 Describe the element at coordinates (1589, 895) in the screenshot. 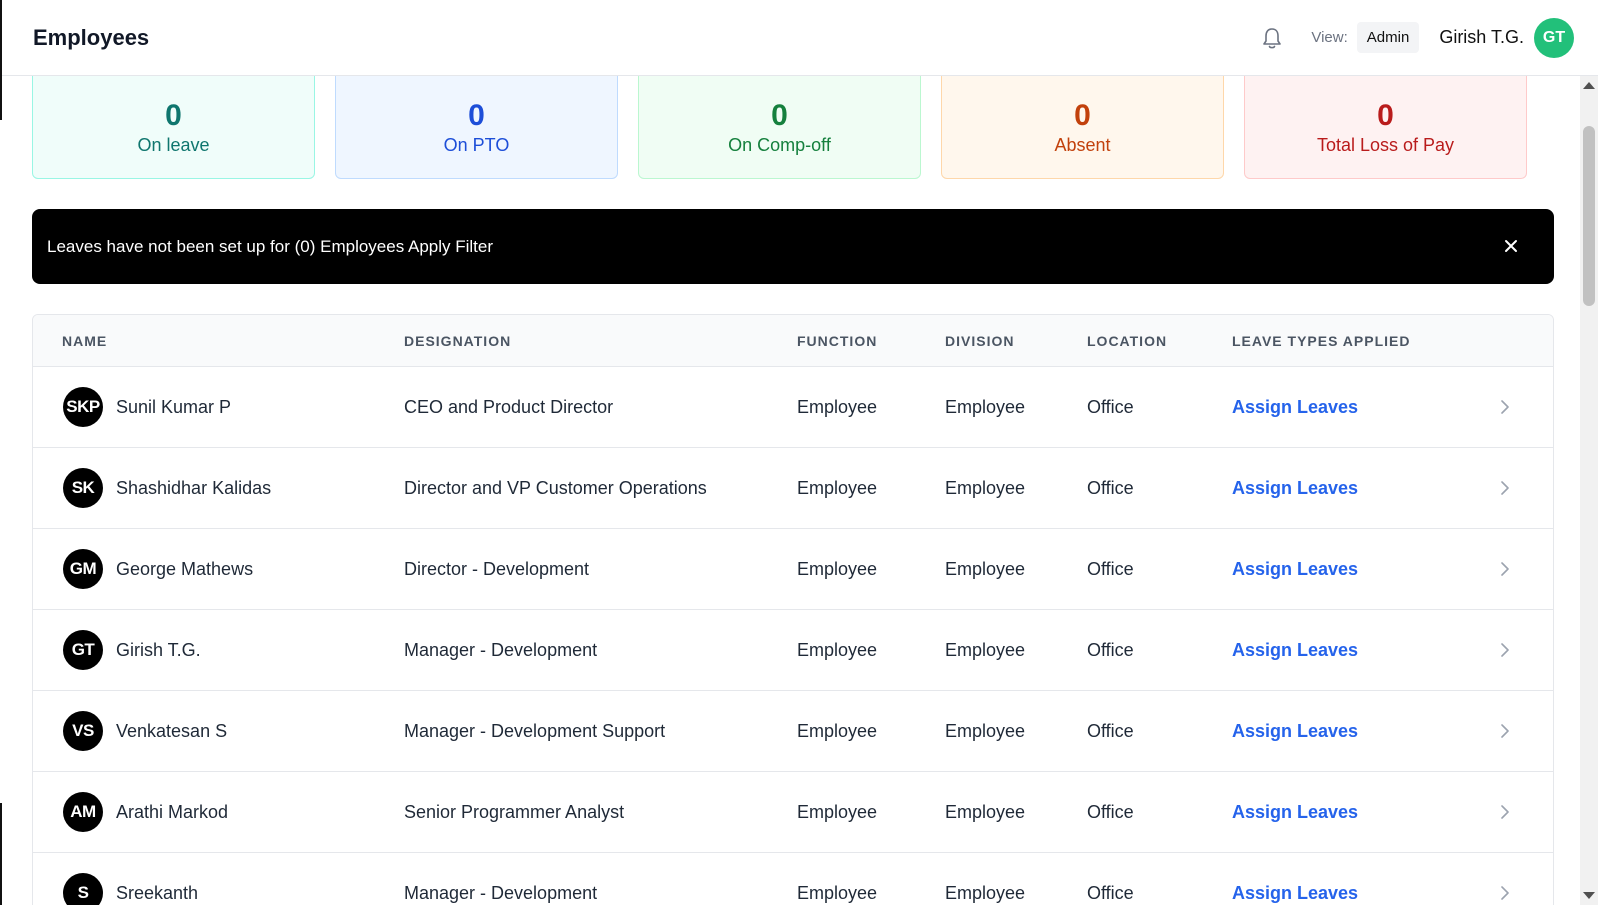

I see `scroll-down-icon` at that location.